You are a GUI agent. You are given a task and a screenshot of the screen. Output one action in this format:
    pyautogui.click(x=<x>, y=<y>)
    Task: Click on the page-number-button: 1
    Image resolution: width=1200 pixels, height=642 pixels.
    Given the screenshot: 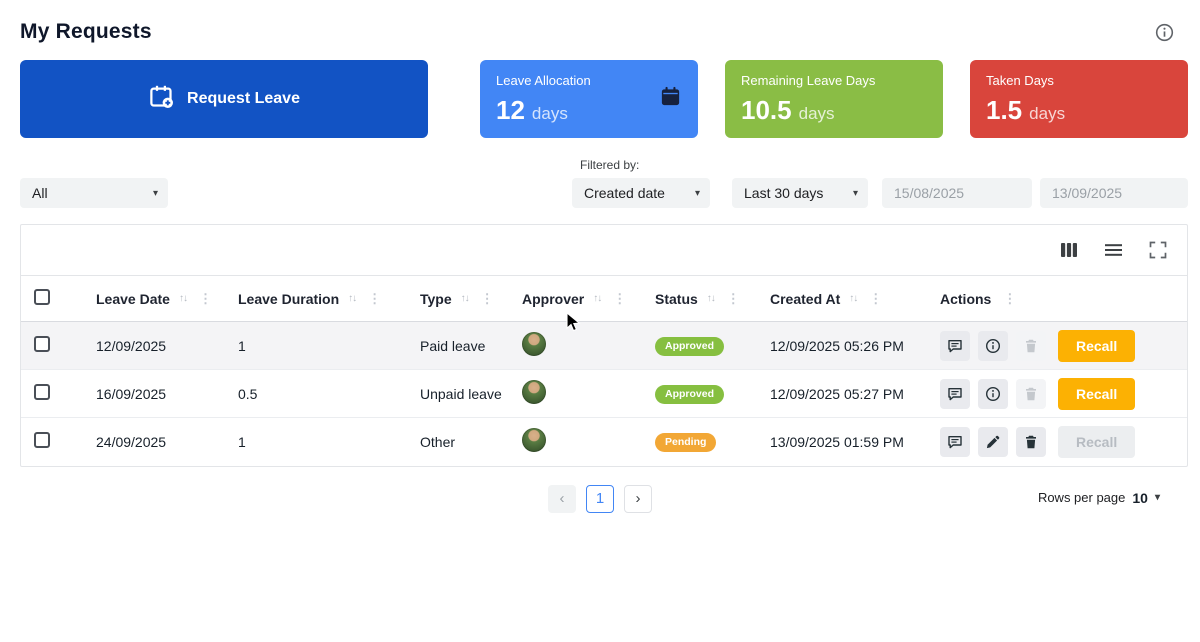 What is the action you would take?
    pyautogui.click(x=600, y=498)
    